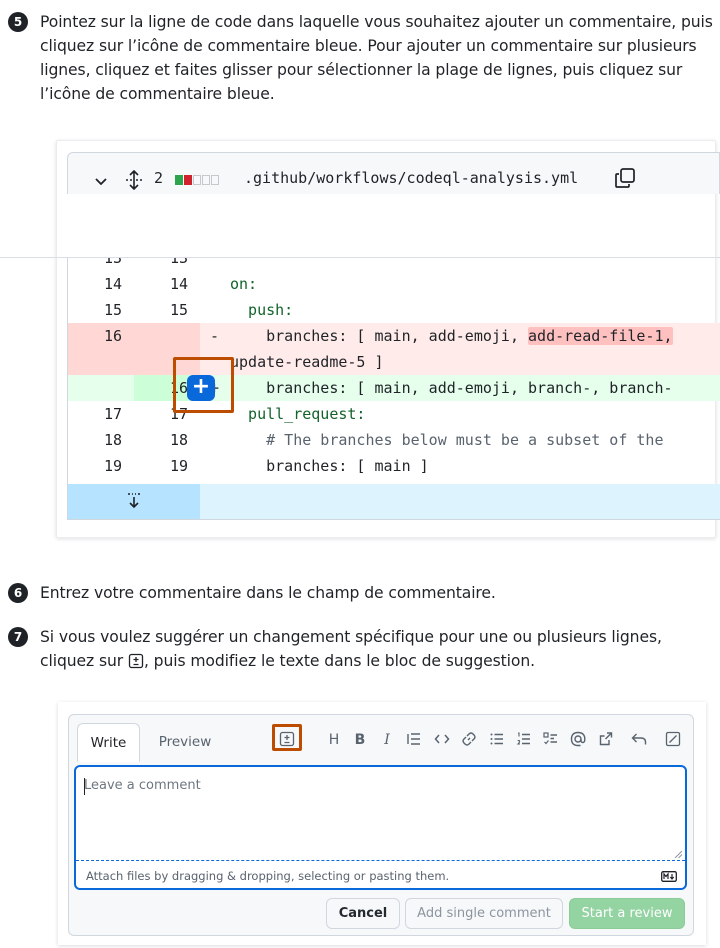 The height and width of the screenshot is (948, 720). What do you see at coordinates (606, 740) in the screenshot?
I see `reference-icon` at bounding box center [606, 740].